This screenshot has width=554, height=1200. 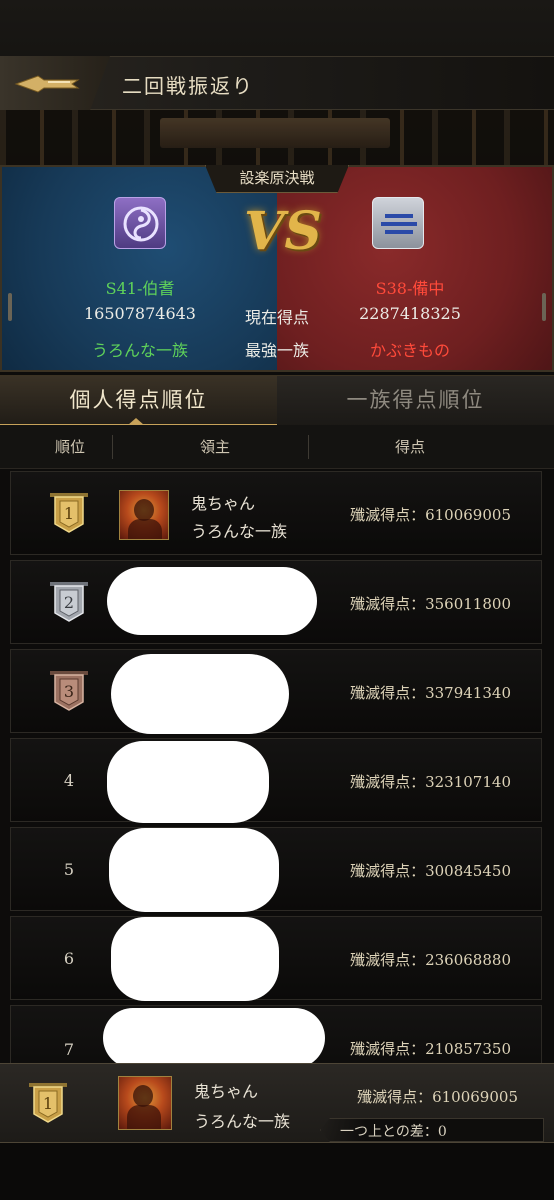 What do you see at coordinates (430, 604) in the screenshot?
I see `score: 殲滅得点：356011800` at bounding box center [430, 604].